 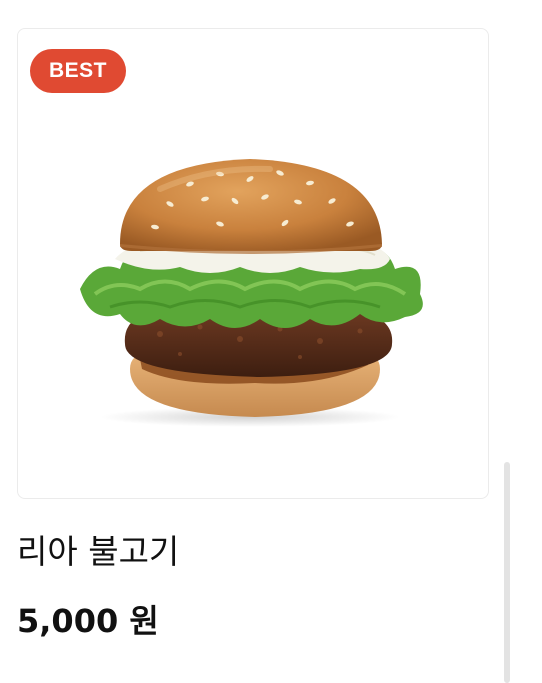 I want to click on product-name: 리아 불고기, so click(x=98, y=551).